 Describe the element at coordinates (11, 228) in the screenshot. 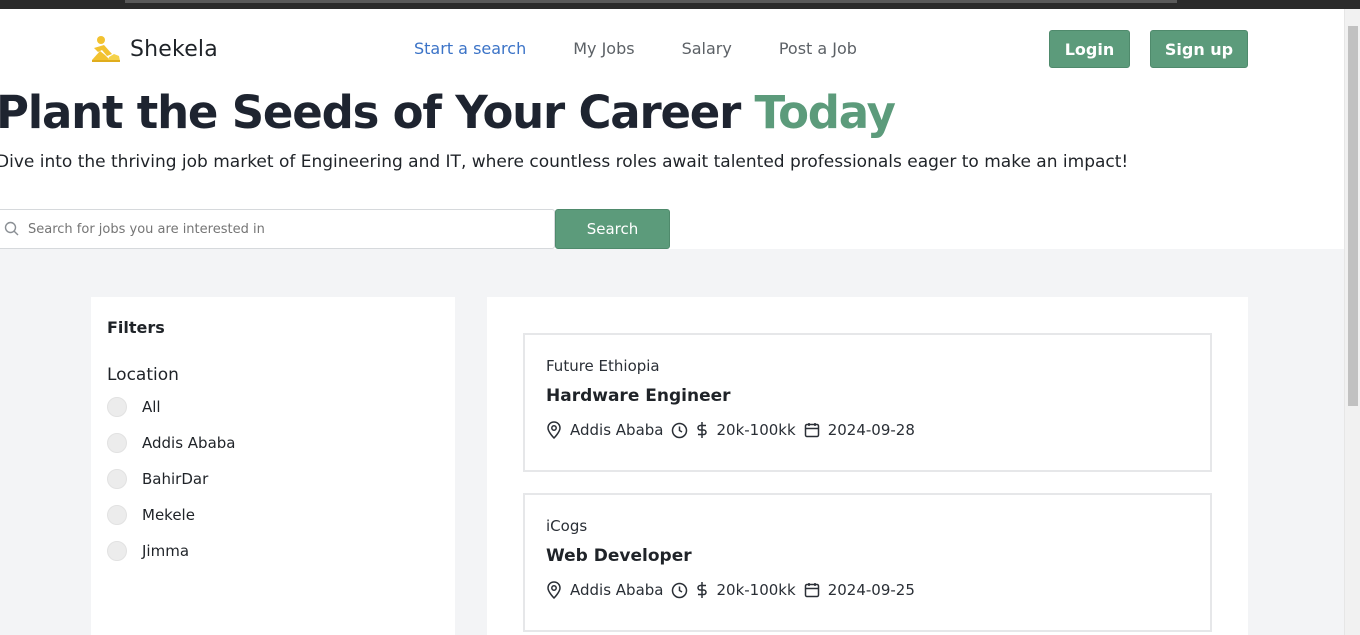

I see `search-icon` at that location.